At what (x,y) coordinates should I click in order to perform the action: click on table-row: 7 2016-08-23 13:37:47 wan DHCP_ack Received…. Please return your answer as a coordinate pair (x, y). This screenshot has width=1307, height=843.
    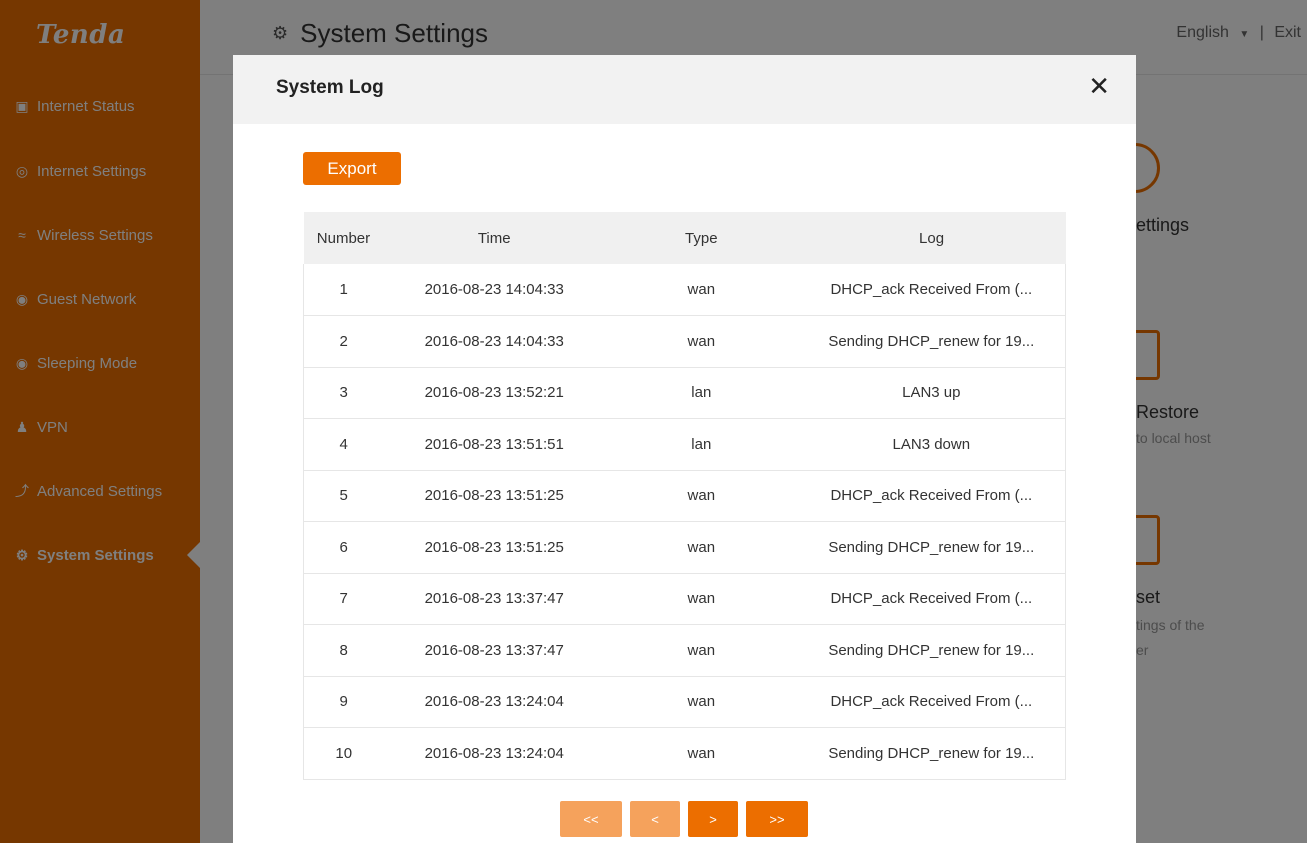
    Looking at the image, I should click on (684, 599).